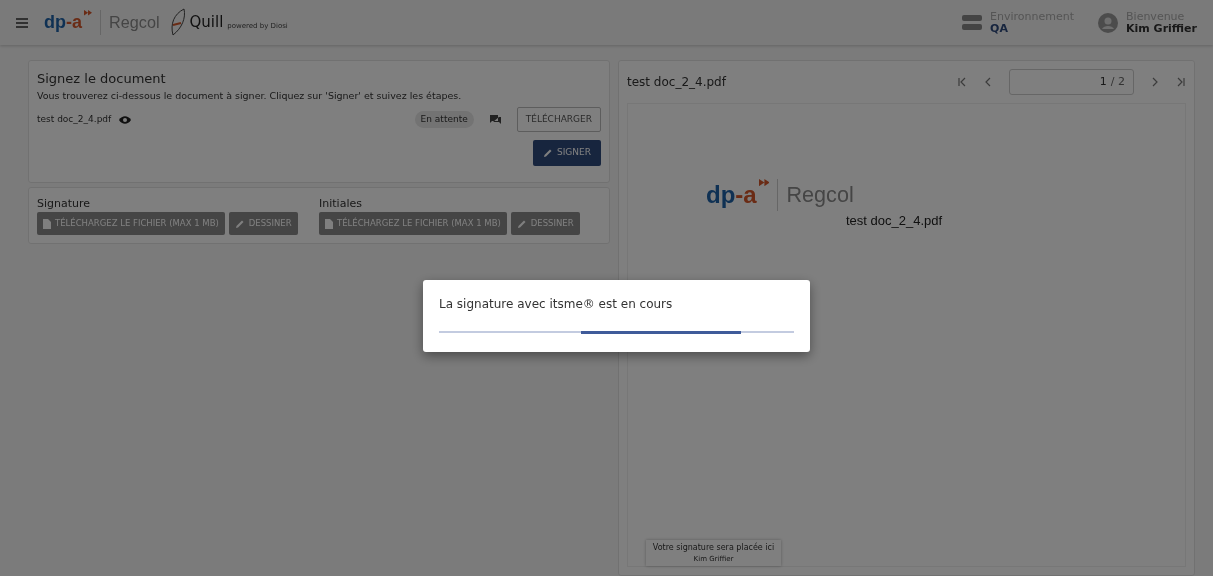  I want to click on card-description: Vous trouverez ci-dessous le document à signer. Cliquez sur 'Signer' et suivez les étapes., so click(250, 95).